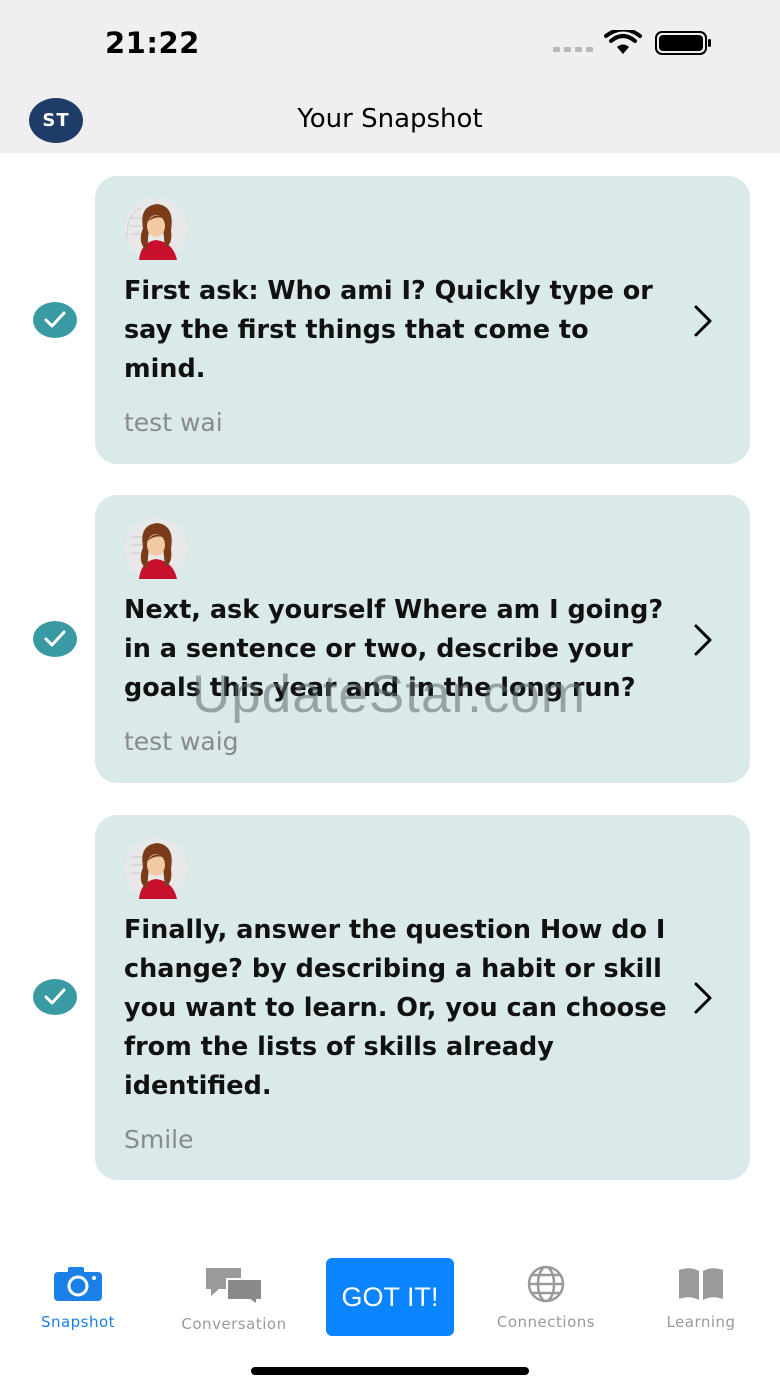 The height and width of the screenshot is (1387, 780). I want to click on tab-conversation: Conversation, so click(234, 1299).